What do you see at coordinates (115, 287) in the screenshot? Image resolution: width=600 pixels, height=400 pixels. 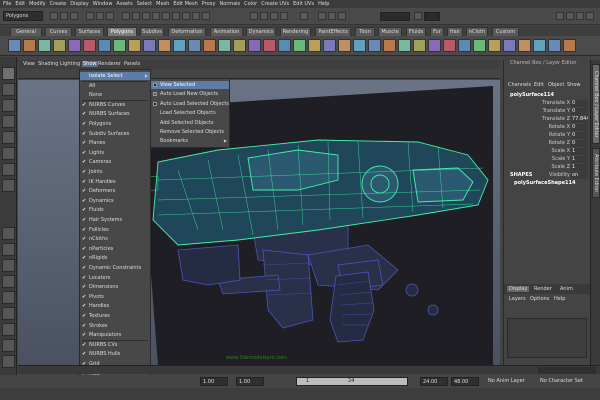 I see `show-menu-item-dimensions: ✔ Dimensions` at bounding box center [115, 287].